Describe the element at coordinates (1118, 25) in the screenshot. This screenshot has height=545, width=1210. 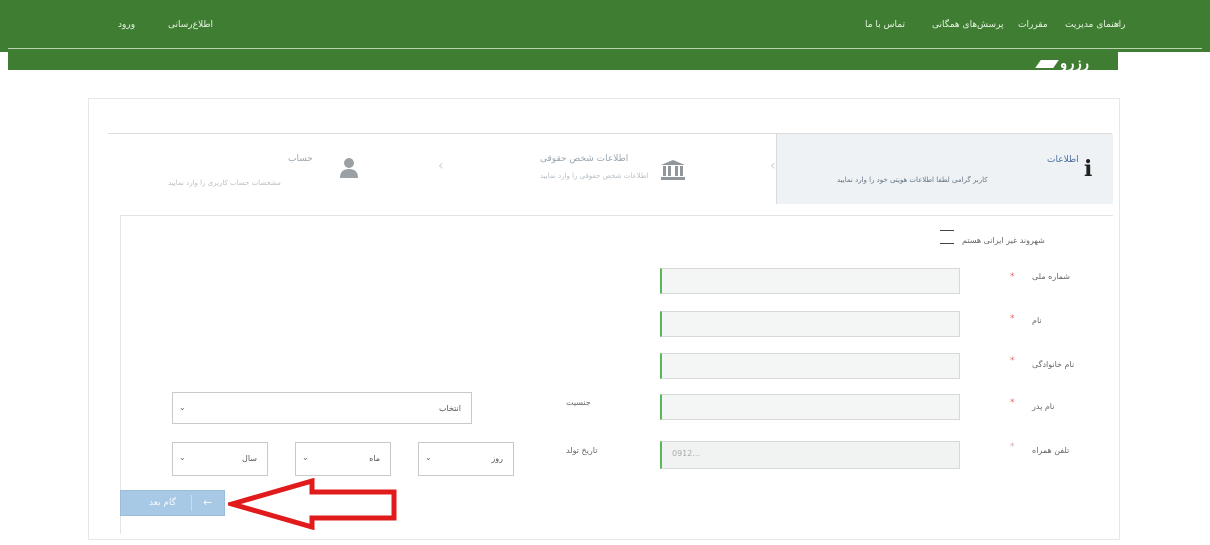
I see `menu-icon: ‹` at that location.